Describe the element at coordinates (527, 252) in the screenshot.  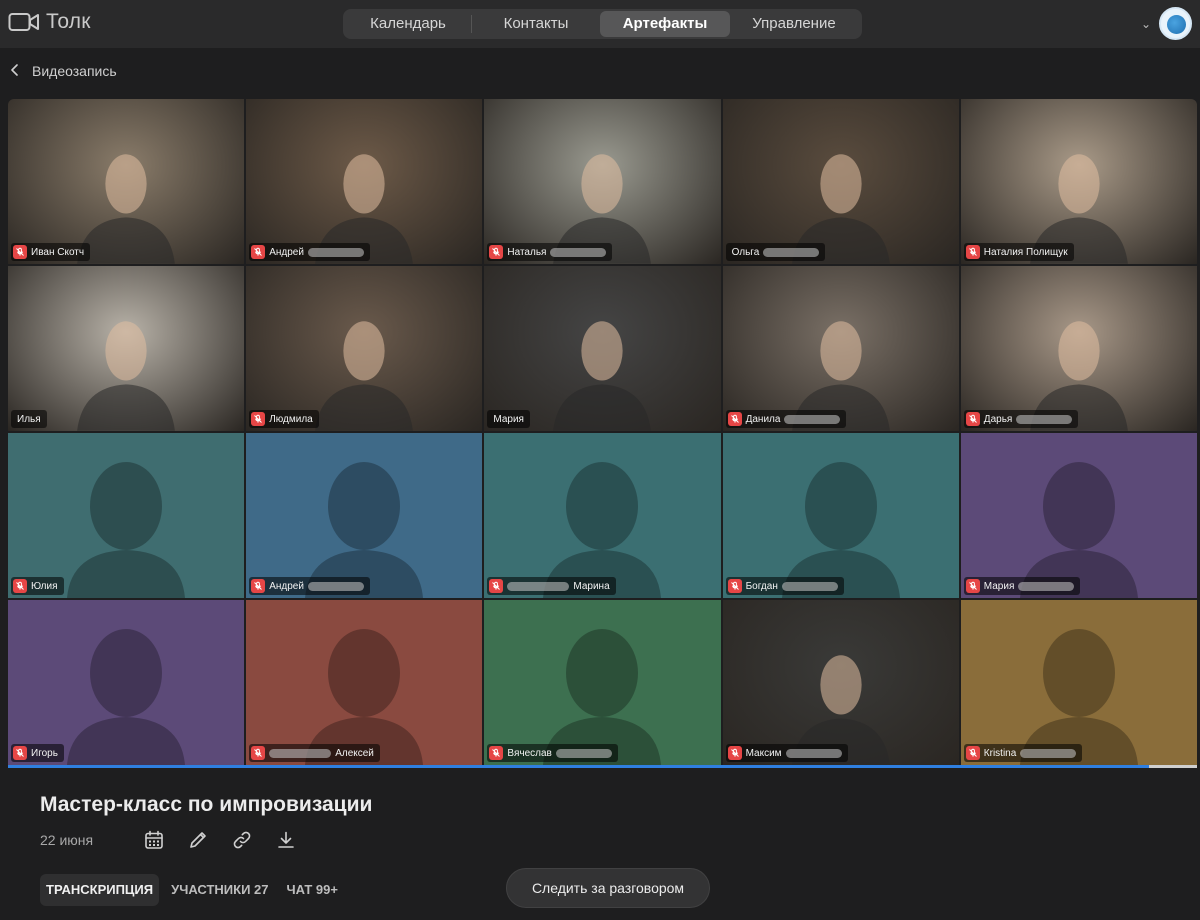
I see `participant-name: Наталья` at that location.